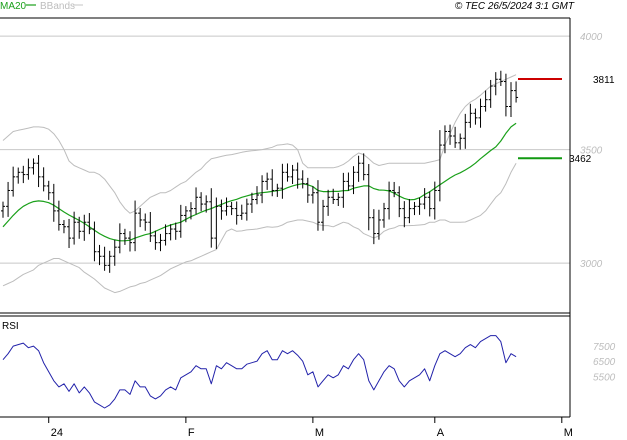  I want to click on time-tick-label: 24, so click(57, 433).